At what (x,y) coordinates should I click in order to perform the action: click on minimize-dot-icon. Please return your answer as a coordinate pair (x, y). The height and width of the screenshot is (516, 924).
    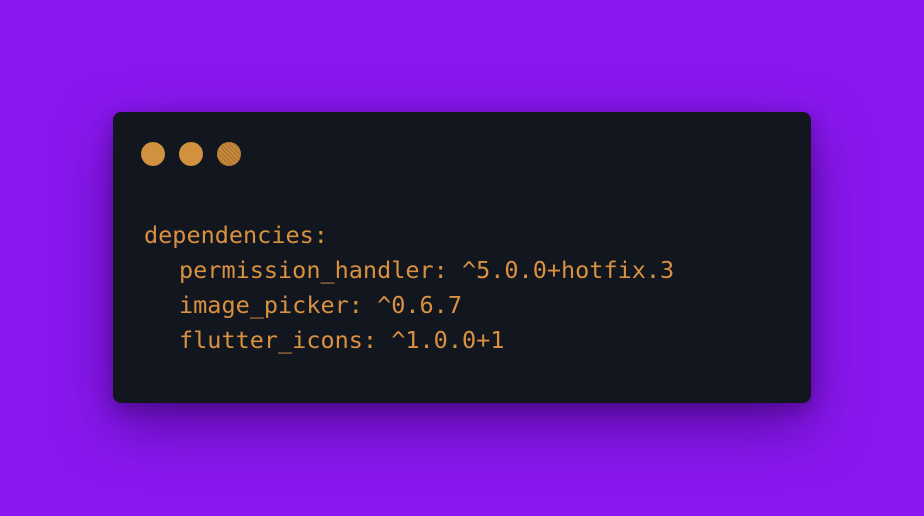
    Looking at the image, I should click on (191, 154).